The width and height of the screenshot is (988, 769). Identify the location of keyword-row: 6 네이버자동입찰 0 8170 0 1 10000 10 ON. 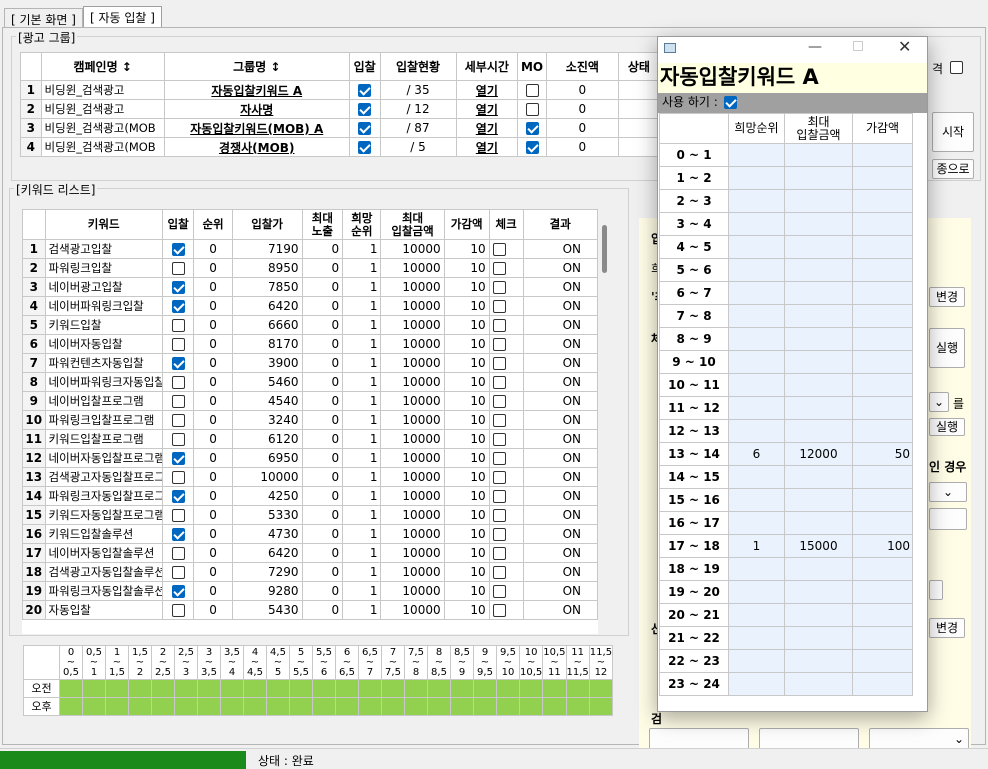
(310, 344).